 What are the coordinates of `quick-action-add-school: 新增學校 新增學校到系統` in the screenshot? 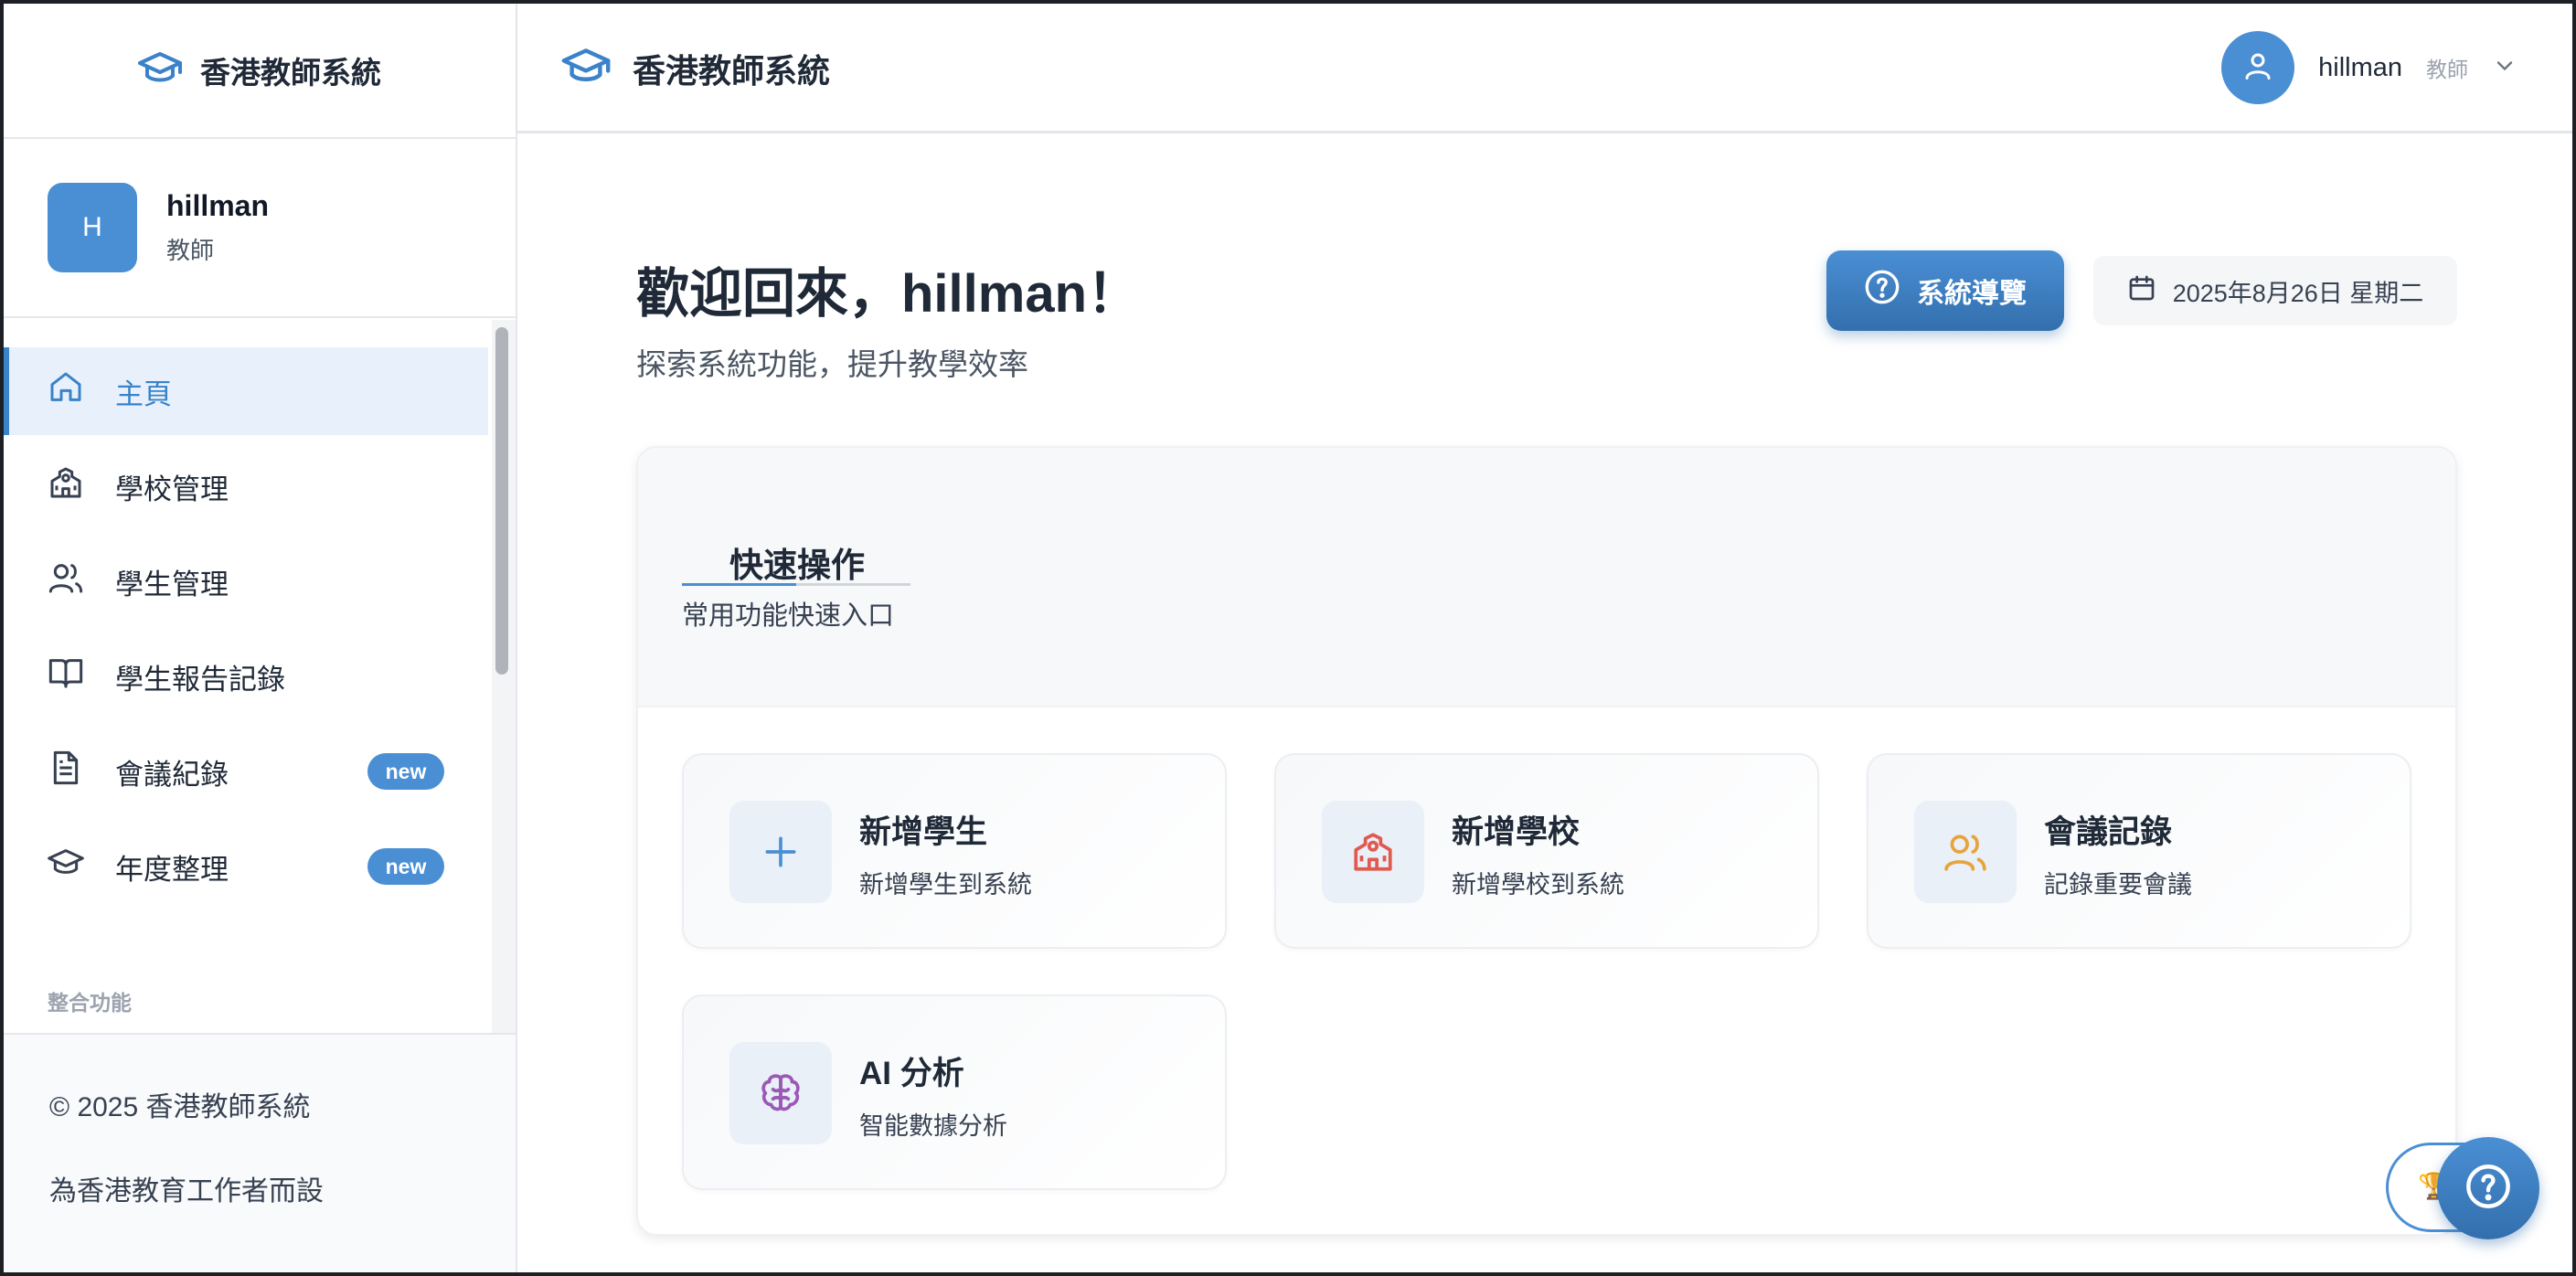 It's located at (1546, 851).